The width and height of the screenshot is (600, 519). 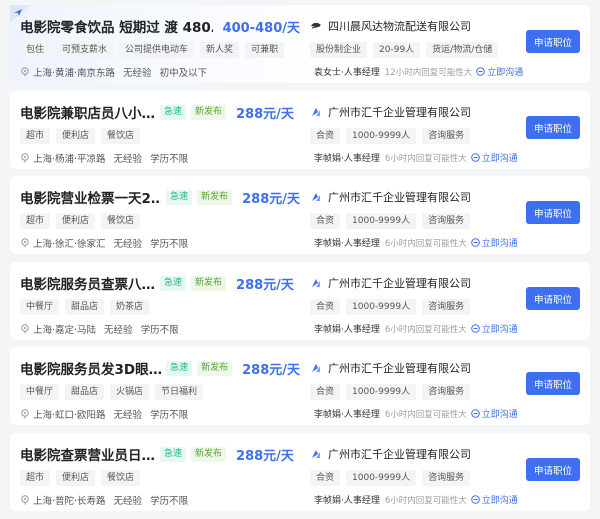 What do you see at coordinates (69, 415) in the screenshot?
I see `location: 上海·虹口·欧阳路` at bounding box center [69, 415].